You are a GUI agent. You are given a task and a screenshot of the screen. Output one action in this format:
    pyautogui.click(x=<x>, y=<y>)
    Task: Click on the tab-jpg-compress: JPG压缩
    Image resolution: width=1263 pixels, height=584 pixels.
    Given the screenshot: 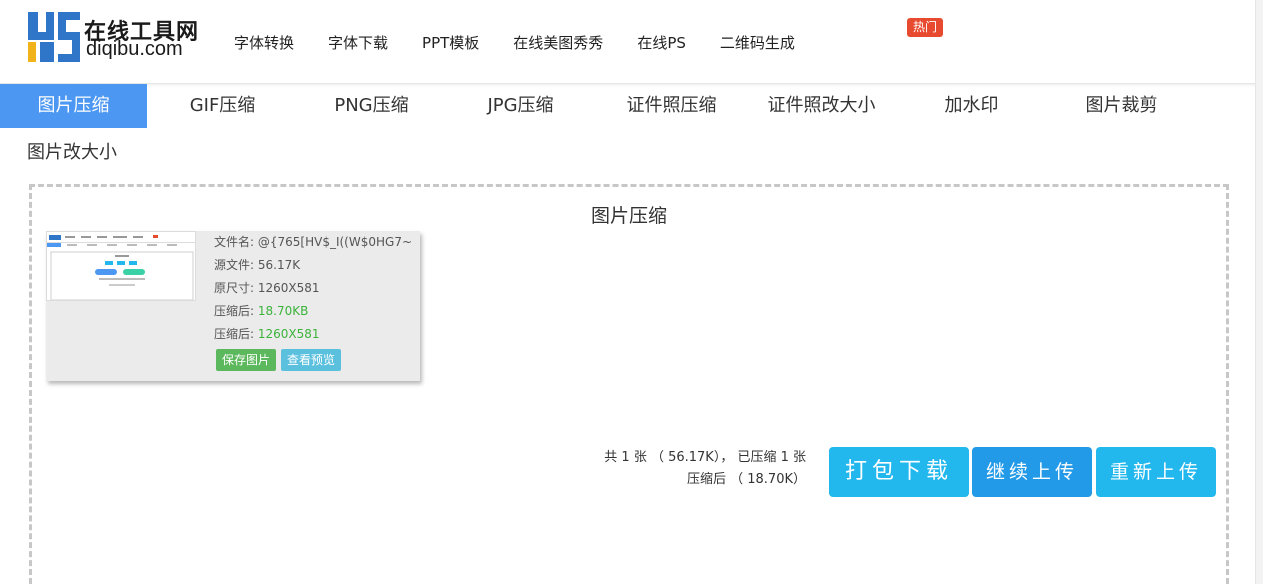 What is the action you would take?
    pyautogui.click(x=520, y=106)
    